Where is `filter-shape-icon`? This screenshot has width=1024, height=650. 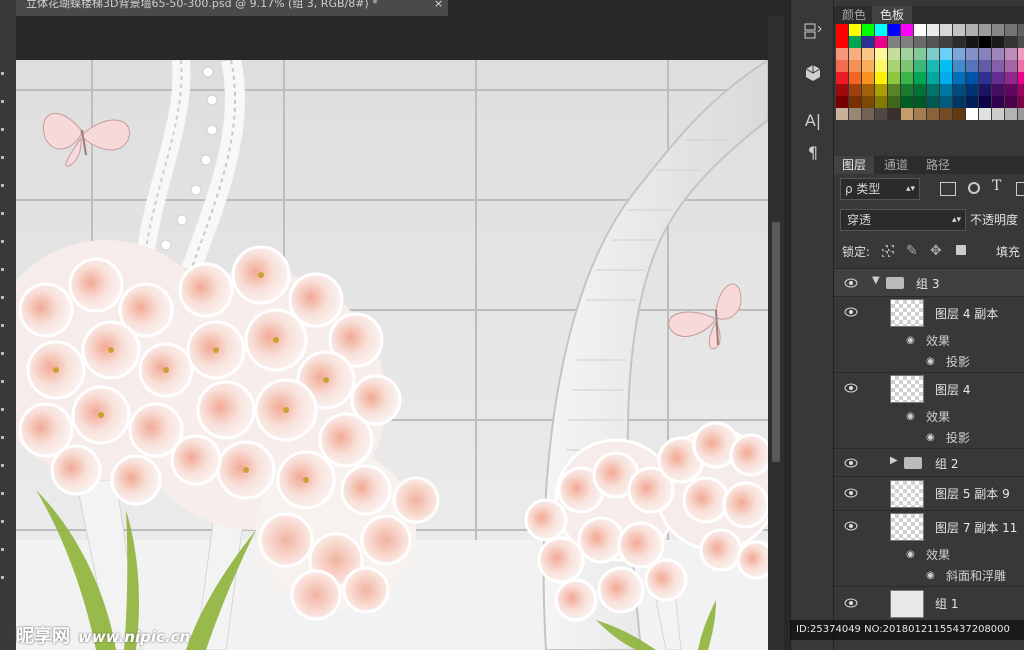 filter-shape-icon is located at coordinates (1020, 189).